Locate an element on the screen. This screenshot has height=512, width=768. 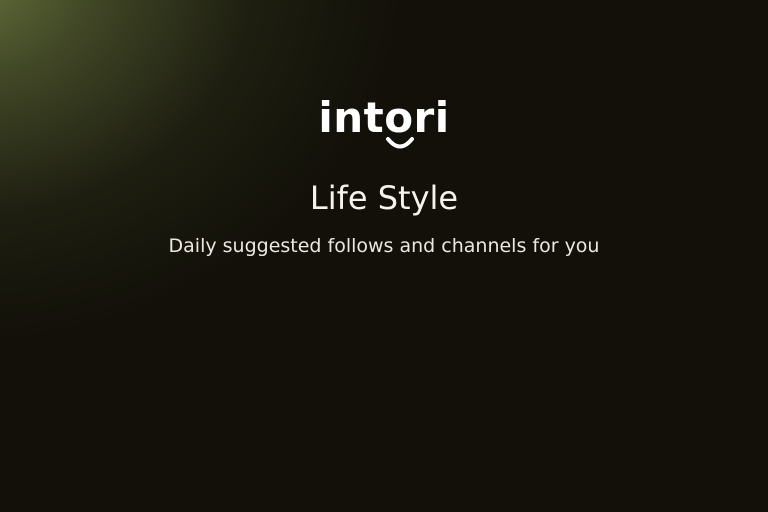
category-title: Life Style is located at coordinates (384, 198).